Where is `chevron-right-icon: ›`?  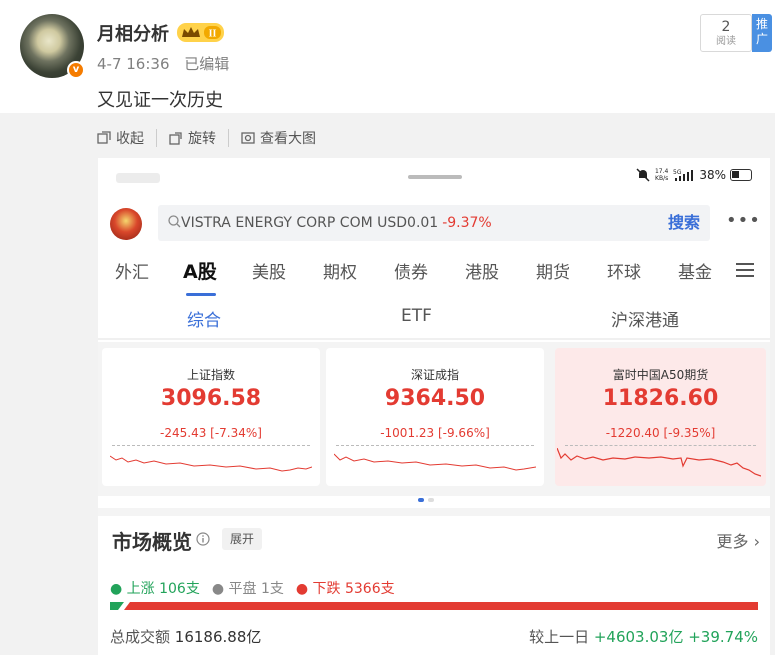
chevron-right-icon: › is located at coordinates (756, 541).